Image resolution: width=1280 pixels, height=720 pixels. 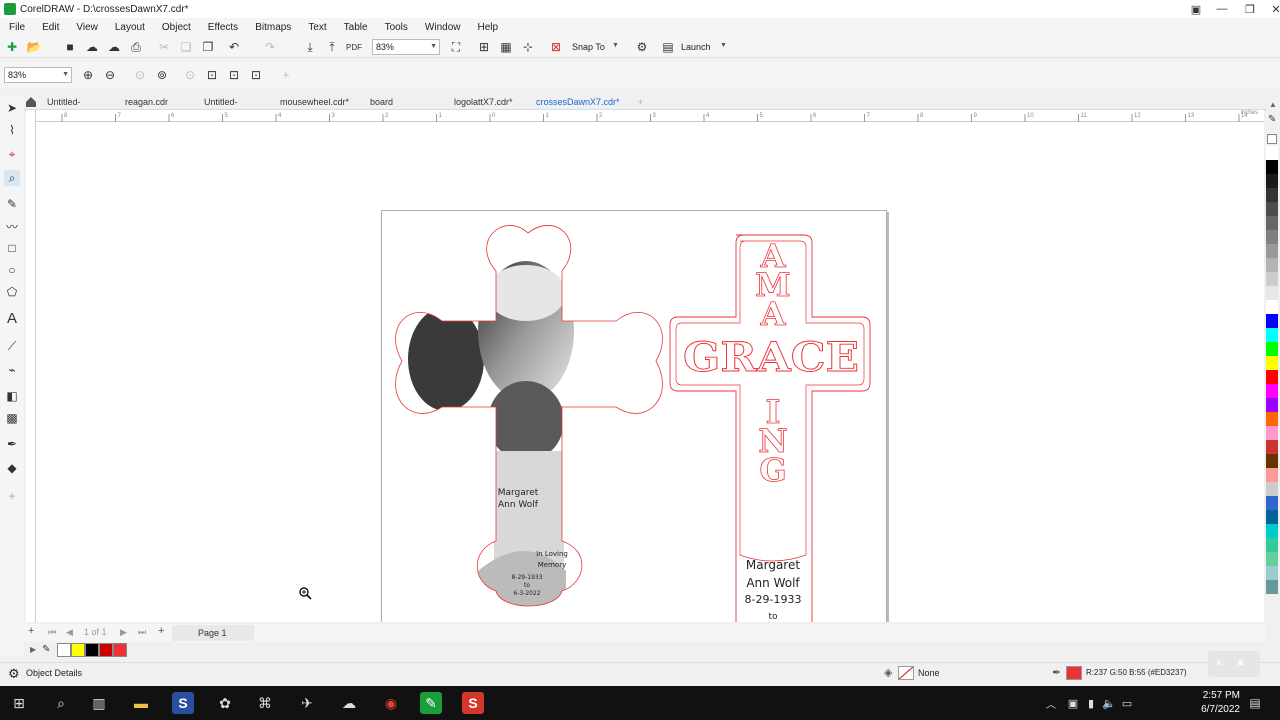 What do you see at coordinates (70, 47) in the screenshot?
I see `save-icon: ■` at bounding box center [70, 47].